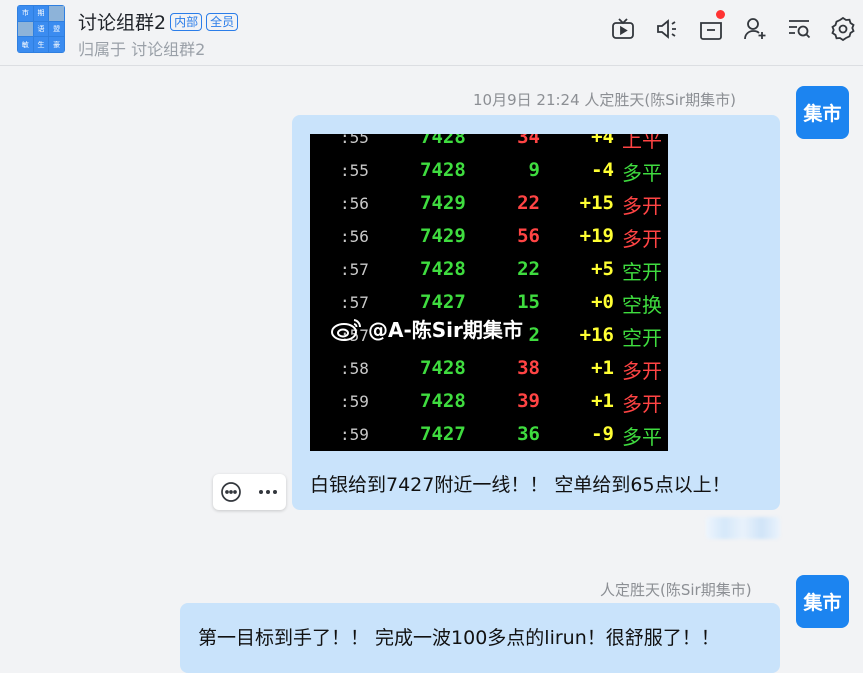  Describe the element at coordinates (528, 236) in the screenshot. I see `trade-volume: 56` at that location.